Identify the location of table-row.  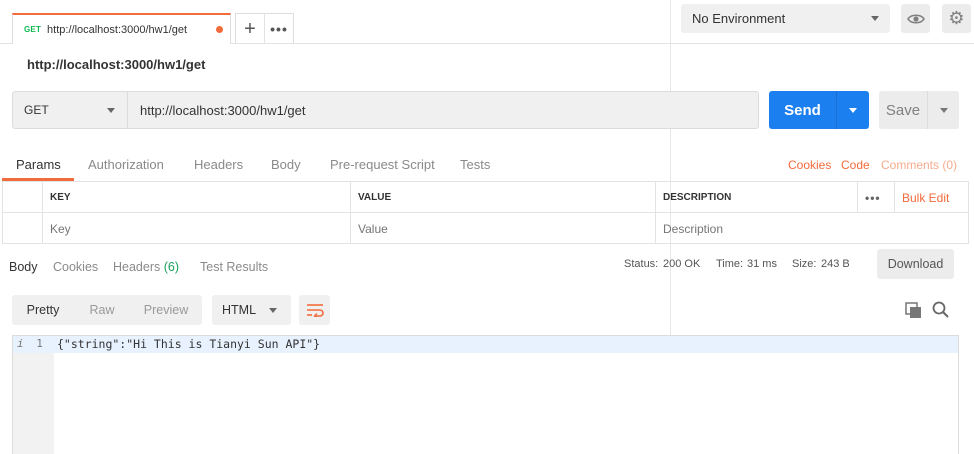
(485, 228).